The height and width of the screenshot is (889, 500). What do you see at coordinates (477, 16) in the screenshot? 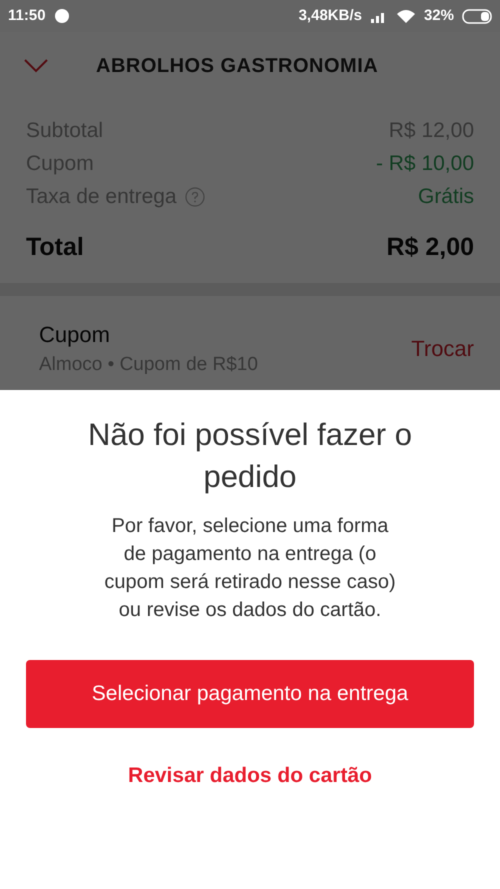
I see `battery-icon` at bounding box center [477, 16].